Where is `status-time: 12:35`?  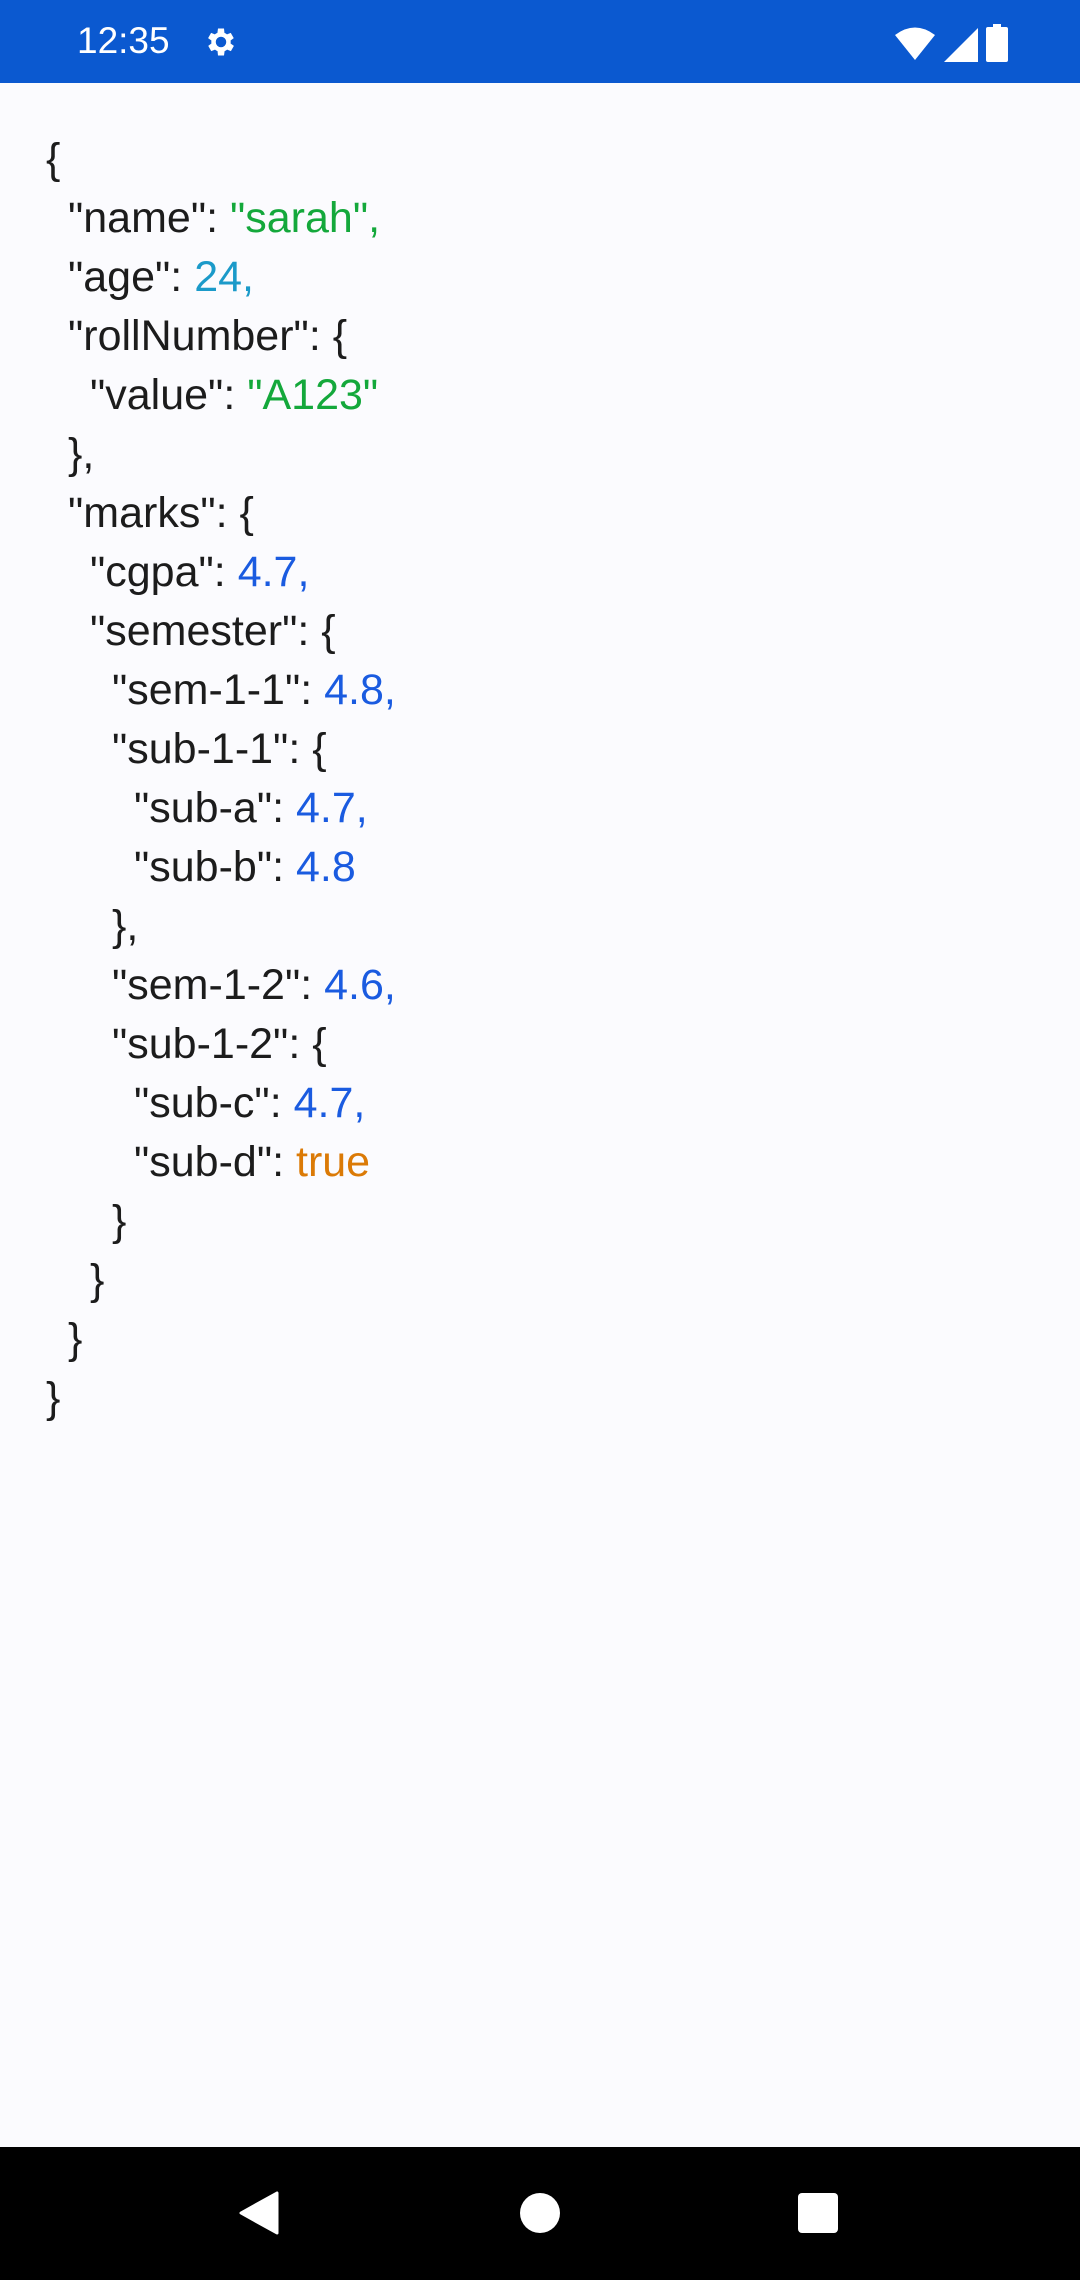 status-time: 12:35 is located at coordinates (123, 40).